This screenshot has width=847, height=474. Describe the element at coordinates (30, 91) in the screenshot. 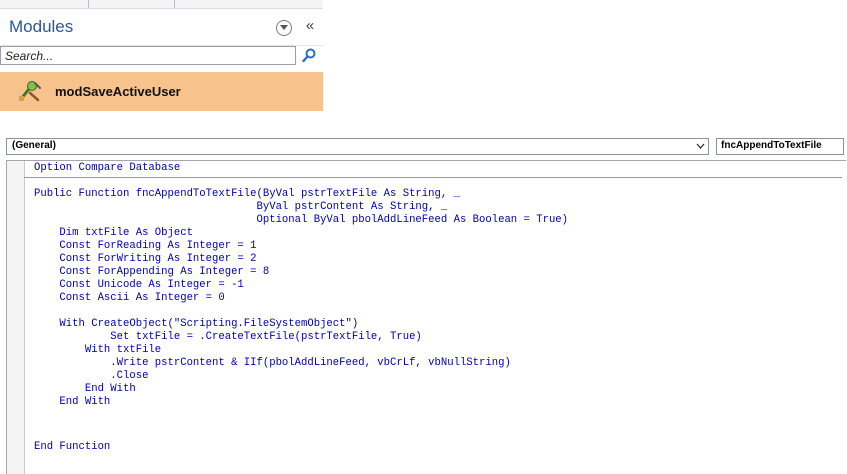

I see `module-icon` at that location.